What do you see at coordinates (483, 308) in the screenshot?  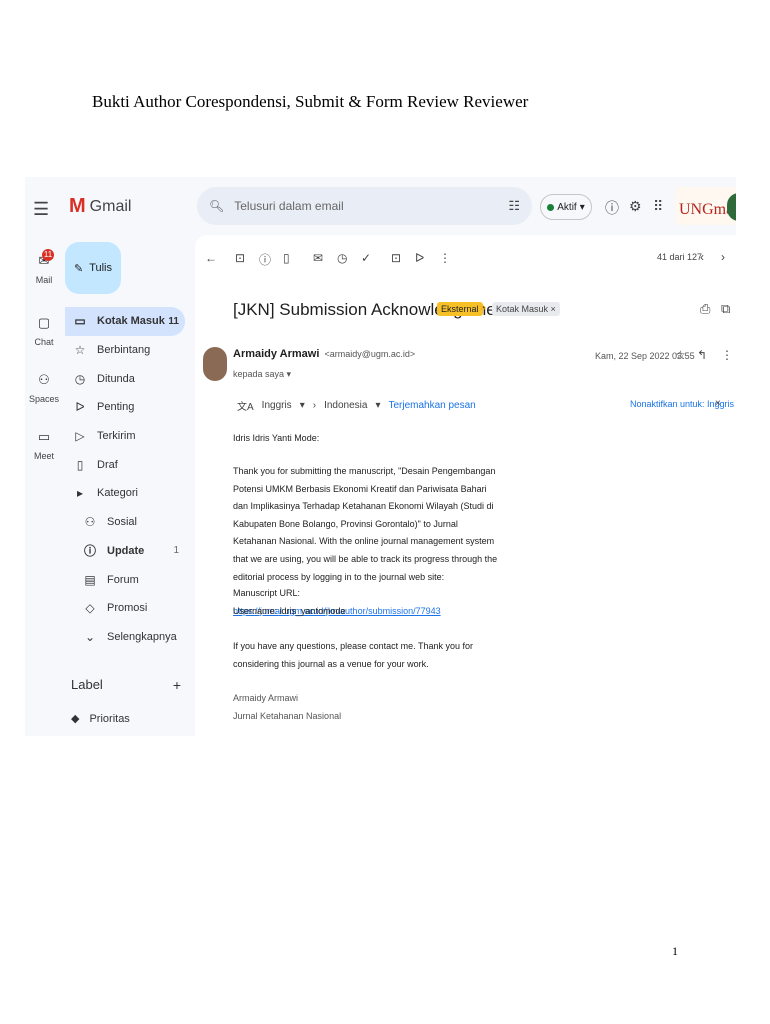 I see `important-marker-icon: »` at bounding box center [483, 308].